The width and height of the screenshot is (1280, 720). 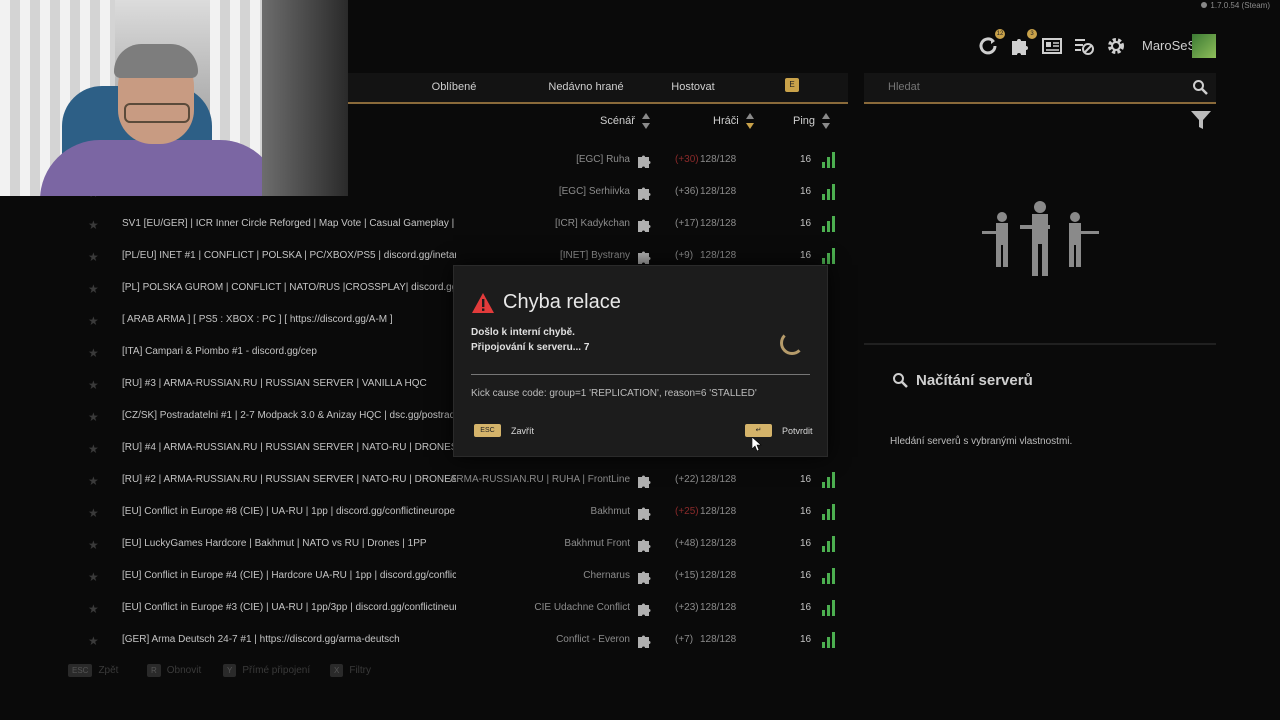 What do you see at coordinates (687, 479) in the screenshot?
I see `server-queue: (+22)` at bounding box center [687, 479].